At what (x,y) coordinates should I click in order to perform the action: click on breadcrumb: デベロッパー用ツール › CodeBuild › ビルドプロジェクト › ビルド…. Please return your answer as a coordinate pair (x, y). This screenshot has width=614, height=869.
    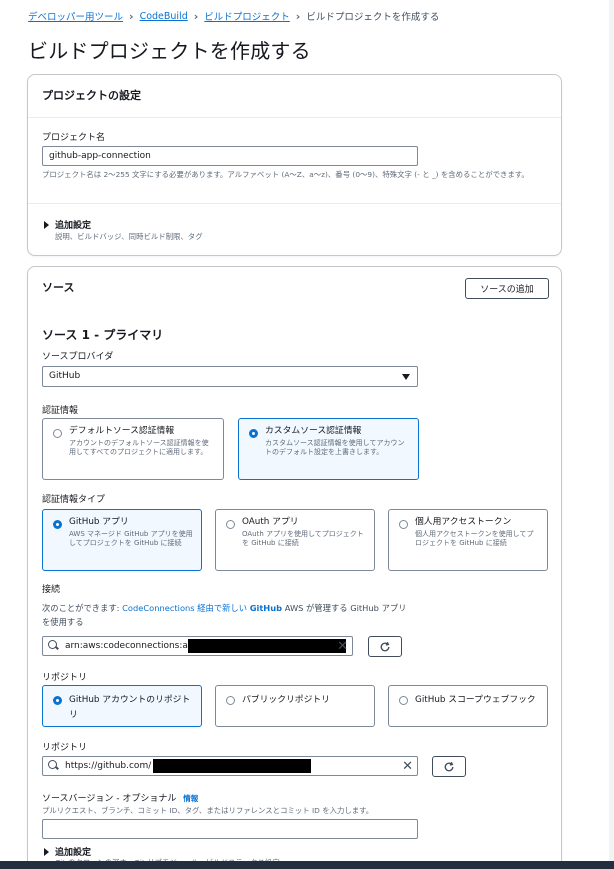
    Looking at the image, I should click on (234, 16).